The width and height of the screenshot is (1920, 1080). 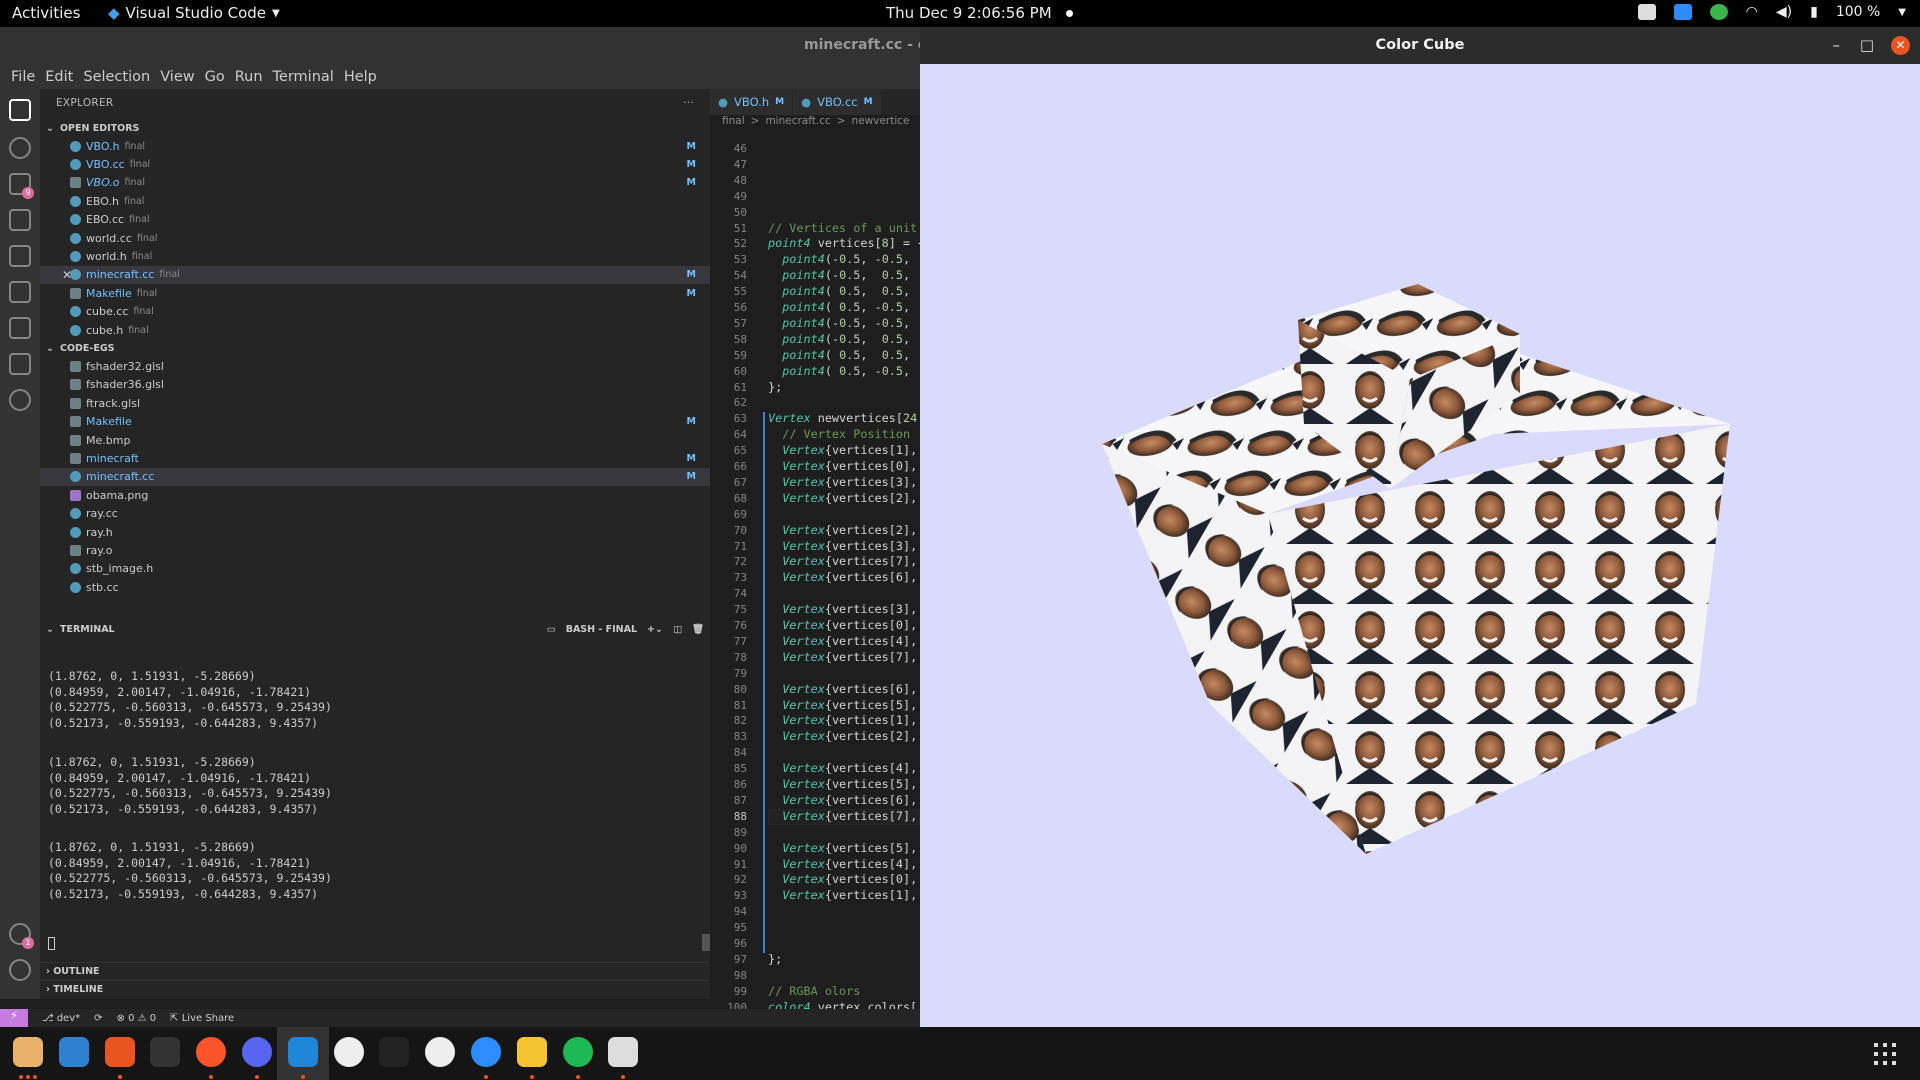 What do you see at coordinates (165, 1052) in the screenshot?
I see `terminal-icon` at bounding box center [165, 1052].